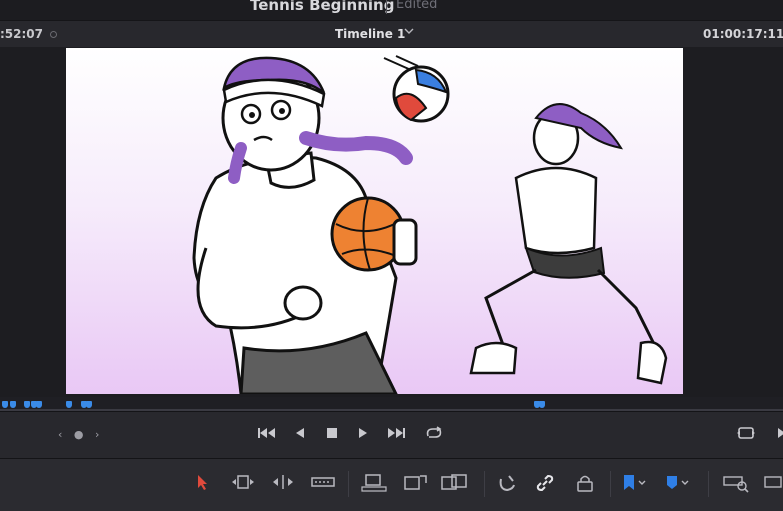 This screenshot has width=783, height=511. What do you see at coordinates (242, 483) in the screenshot?
I see `trim-edit-icon` at bounding box center [242, 483].